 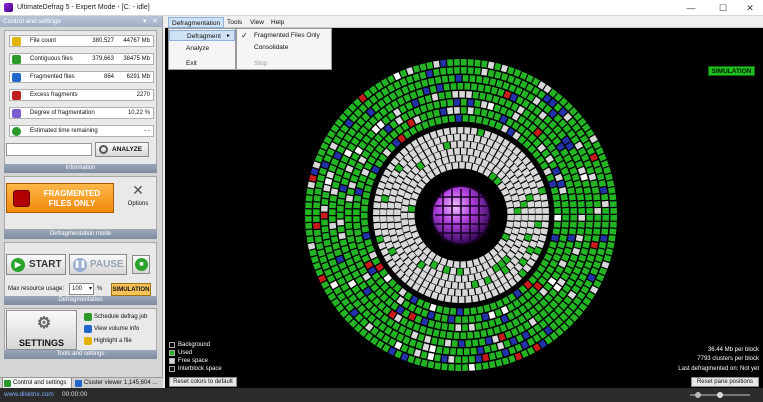 I want to click on menu-item-exit: Exit, so click(x=202, y=63).